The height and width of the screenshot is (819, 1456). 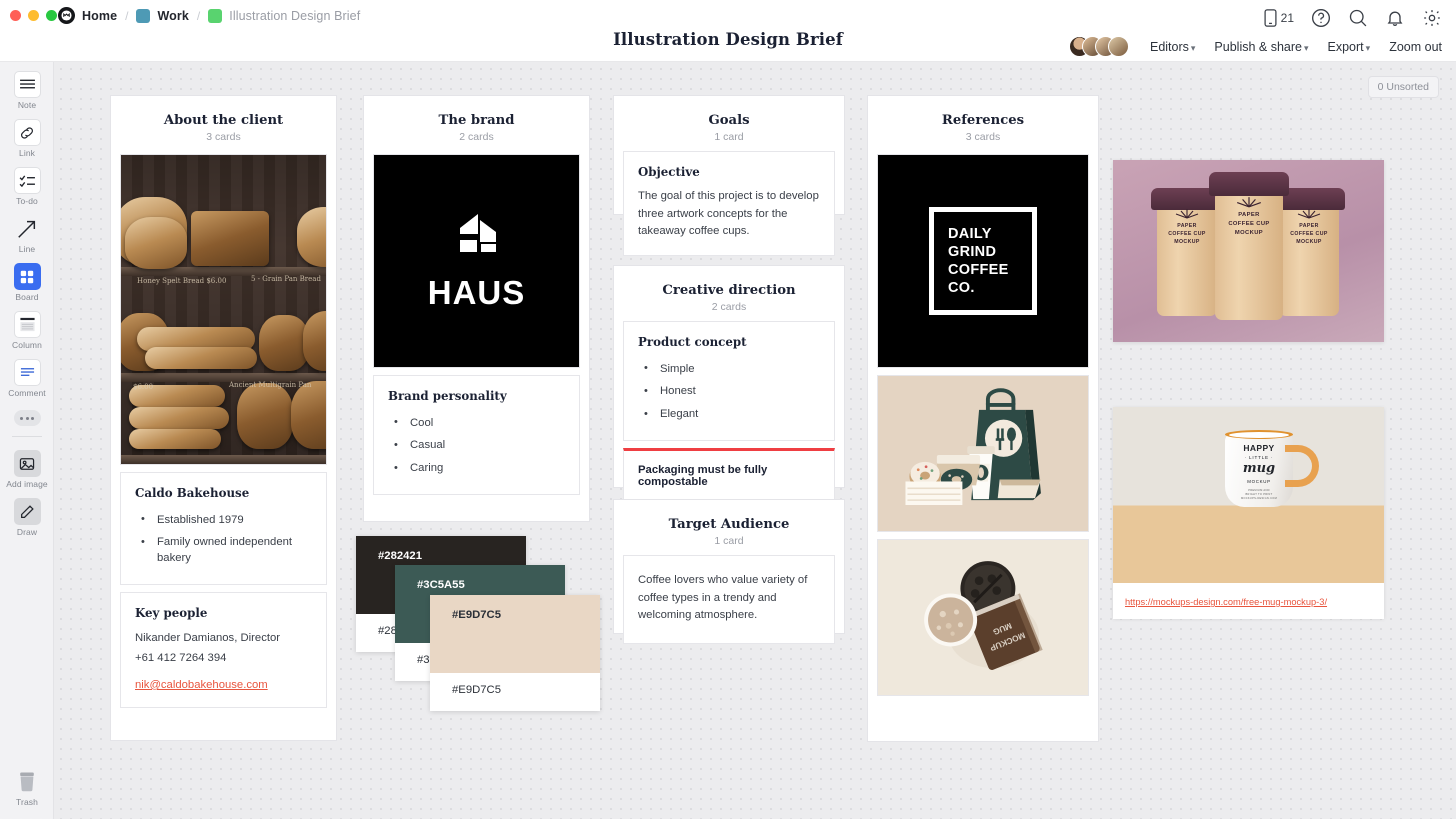 I want to click on breadcrumb-item-current: Illustration Design Brief, so click(x=294, y=16).